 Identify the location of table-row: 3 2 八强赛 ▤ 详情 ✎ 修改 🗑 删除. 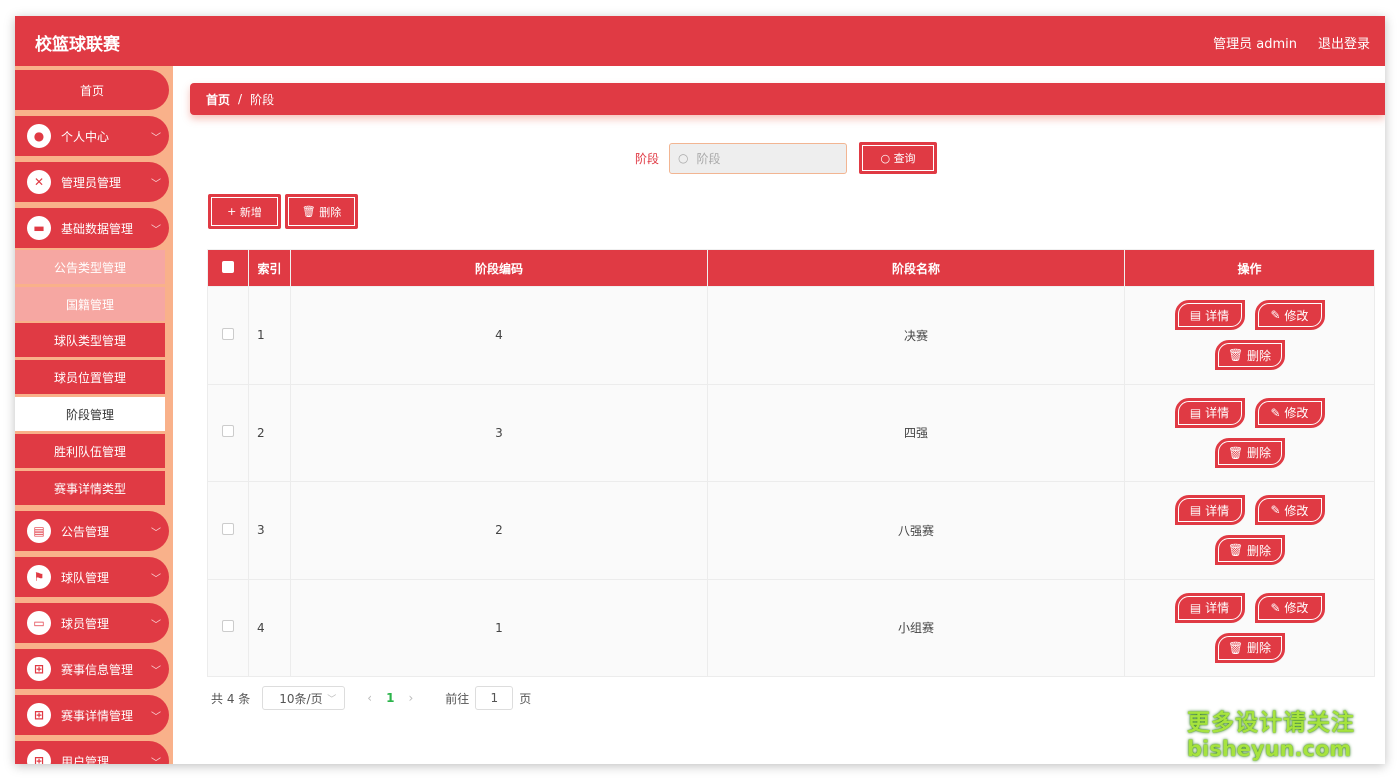
(791, 530).